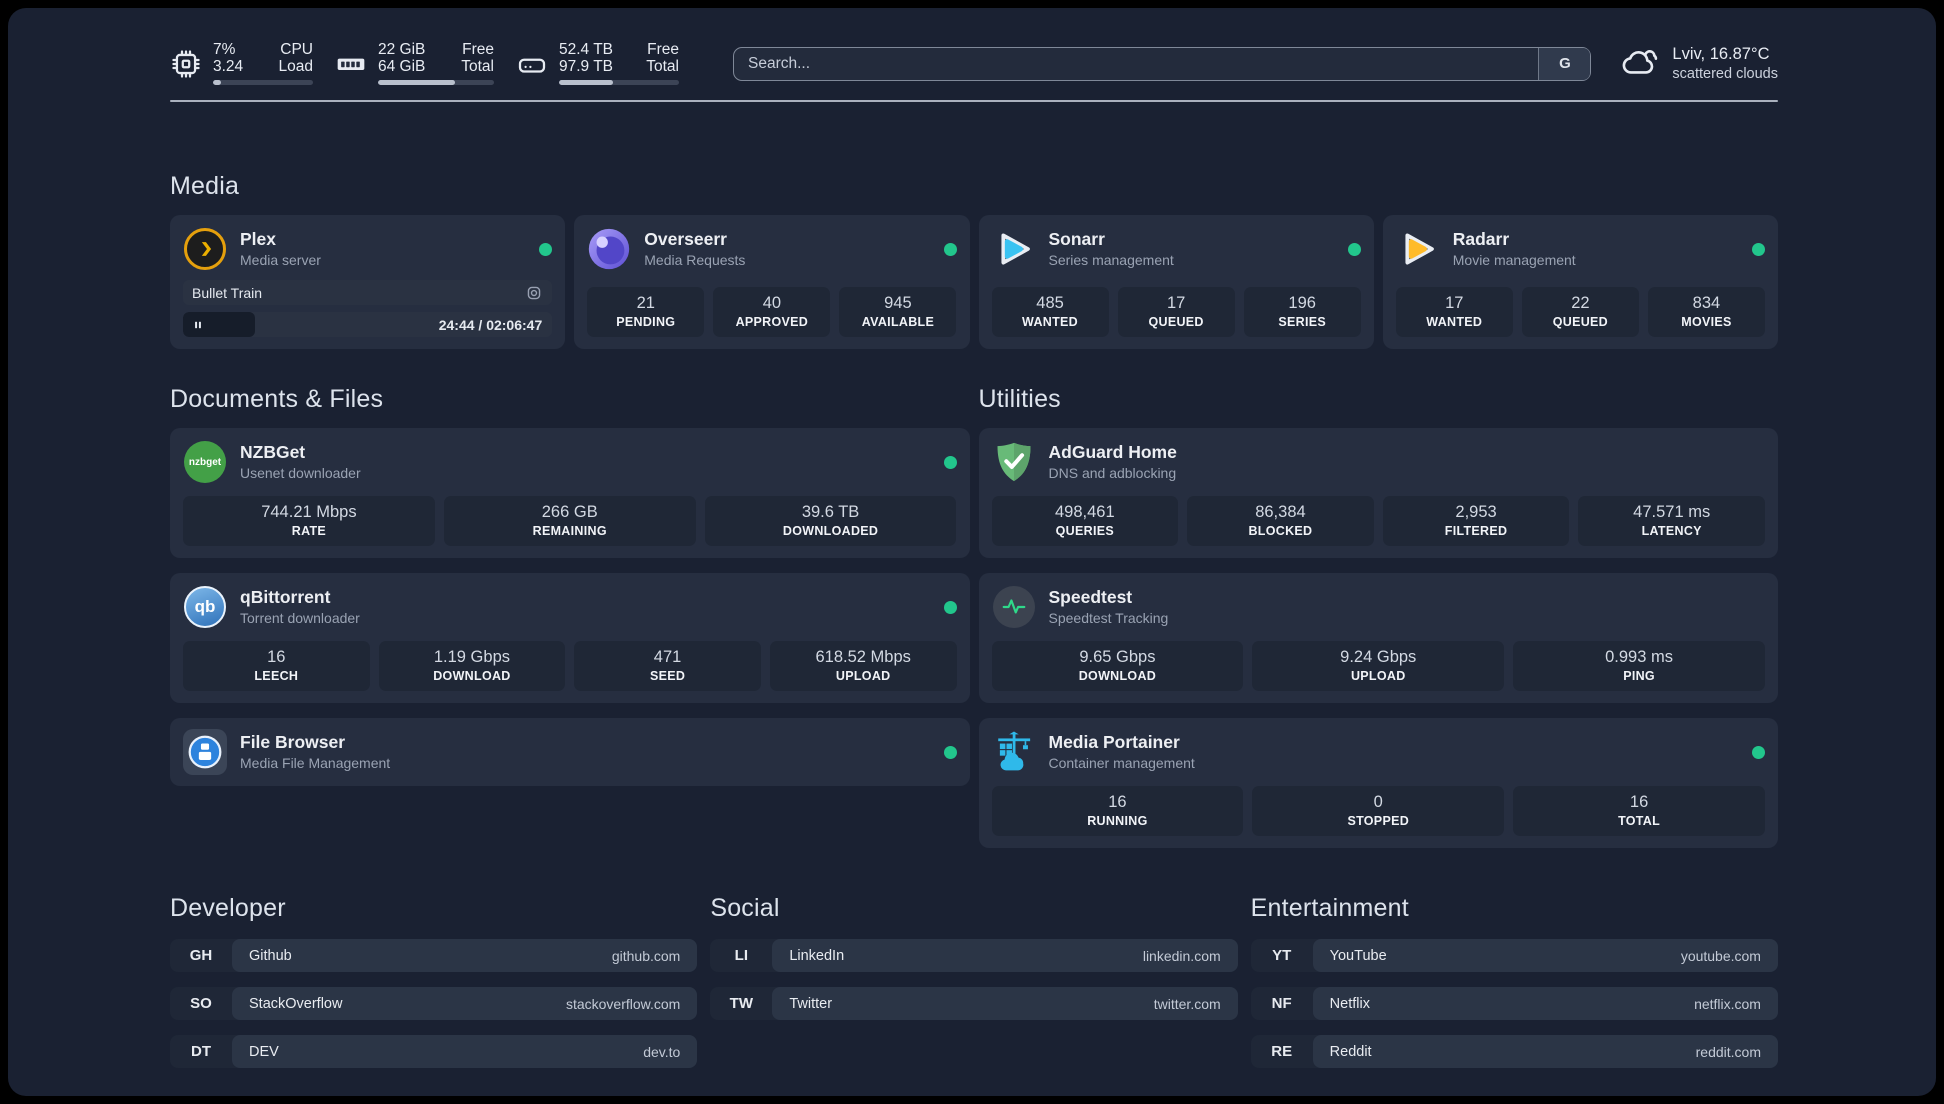 Image resolution: width=1944 pixels, height=1104 pixels. What do you see at coordinates (1514, 1003) in the screenshot?
I see `bookmark-netflix: NF Netflix netflix.com` at bounding box center [1514, 1003].